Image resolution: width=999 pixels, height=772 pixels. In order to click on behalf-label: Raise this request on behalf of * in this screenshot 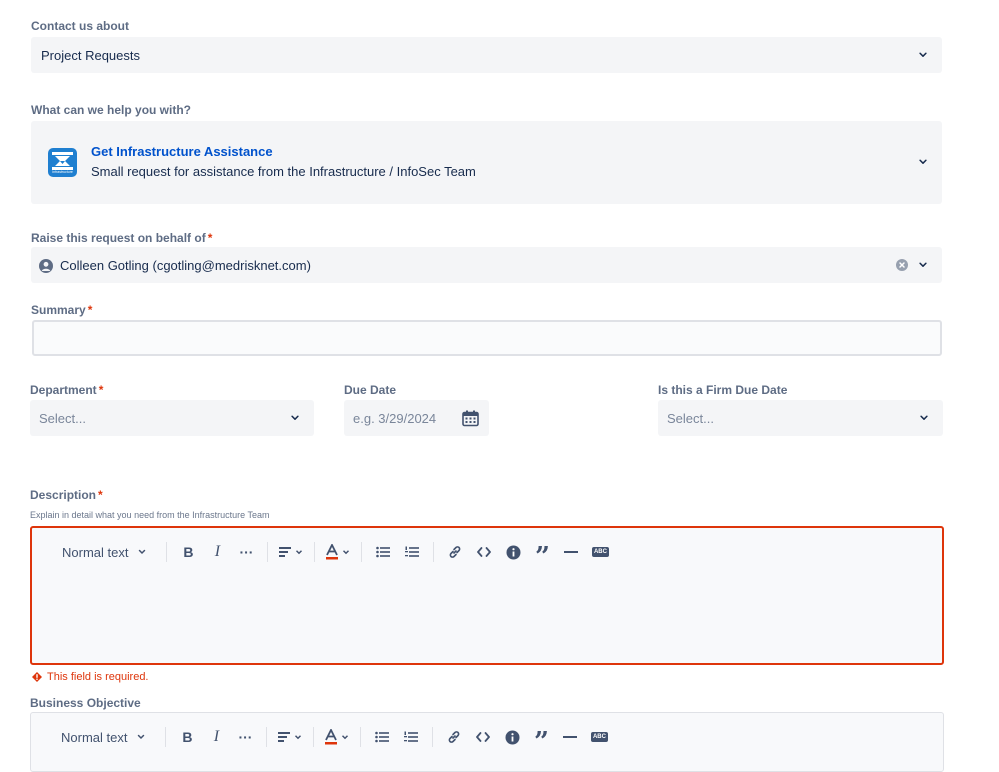, I will do `click(122, 238)`.